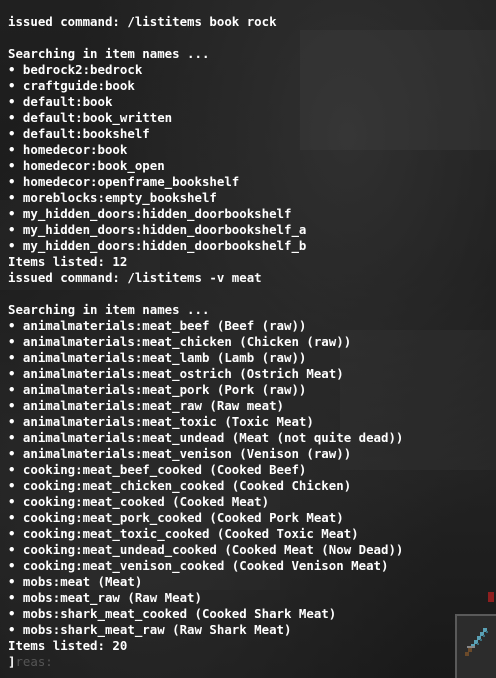 This screenshot has width=496, height=678. I want to click on chat-line: • default:book, so click(60, 101).